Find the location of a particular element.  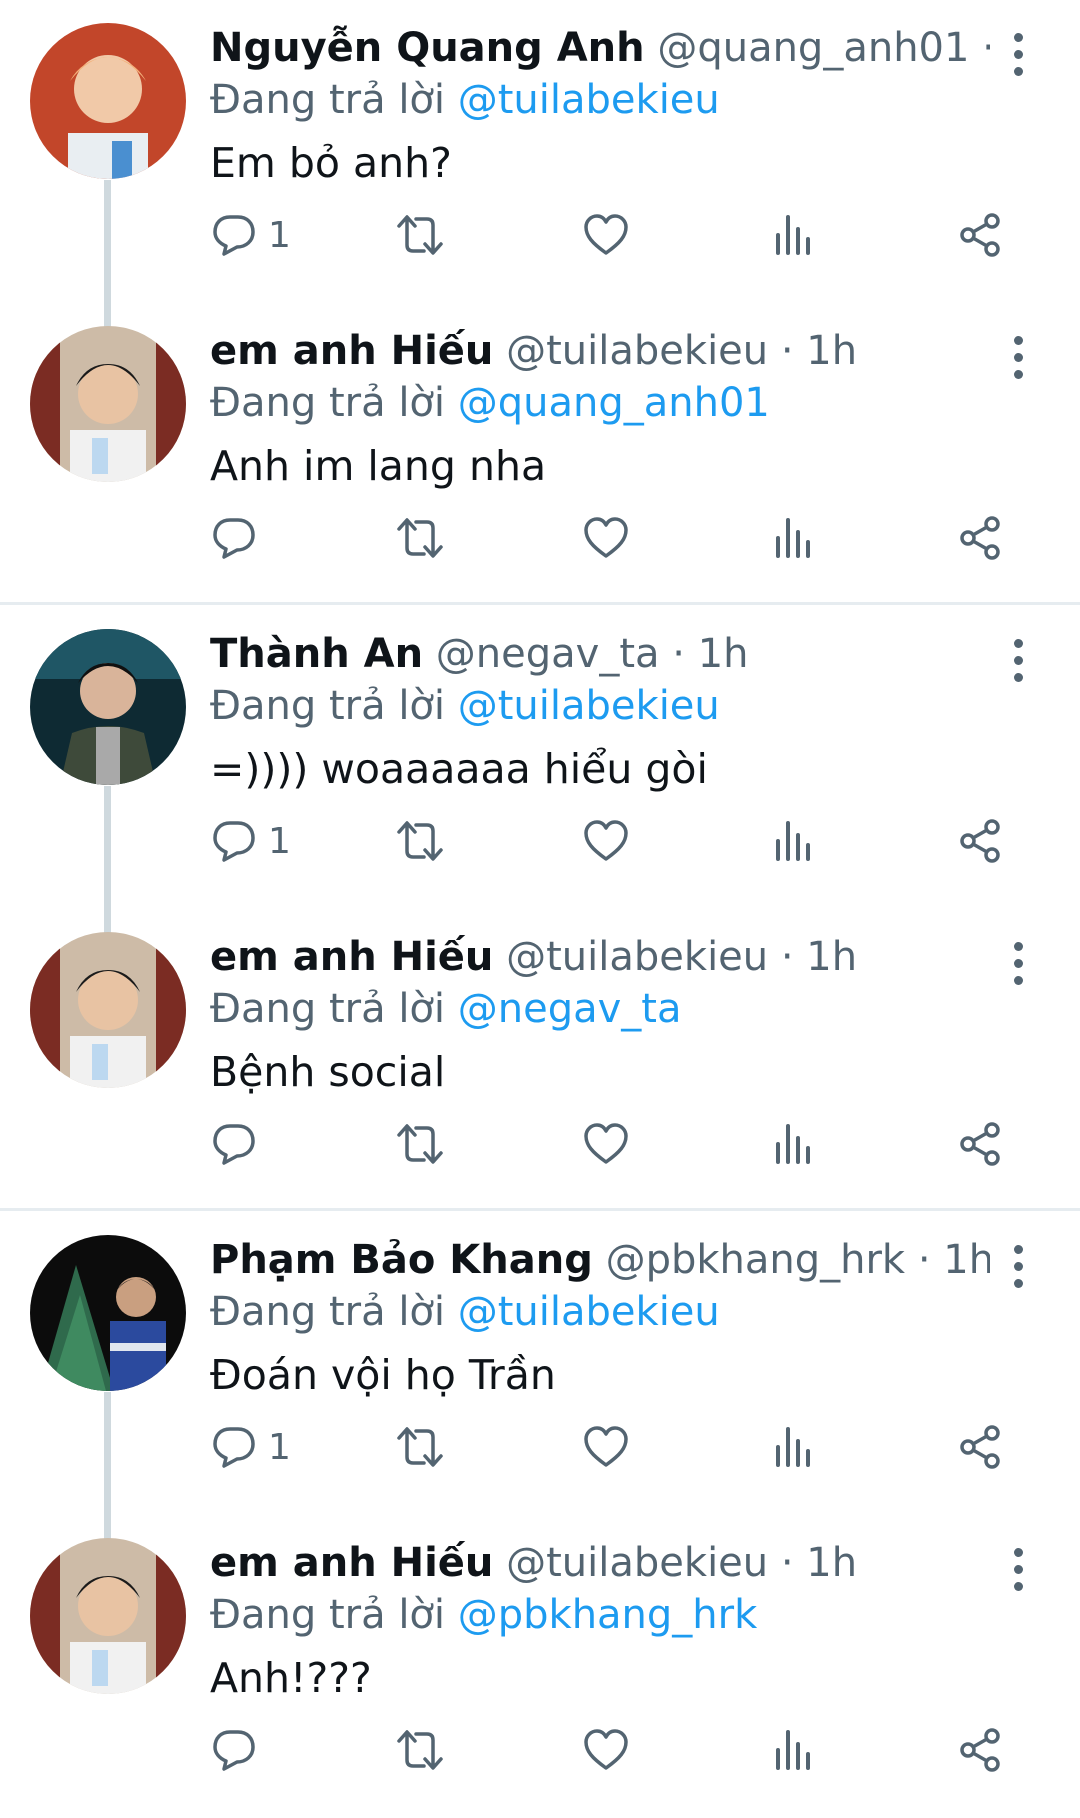

tweet-actions: 1 is located at coordinates (620, 841).